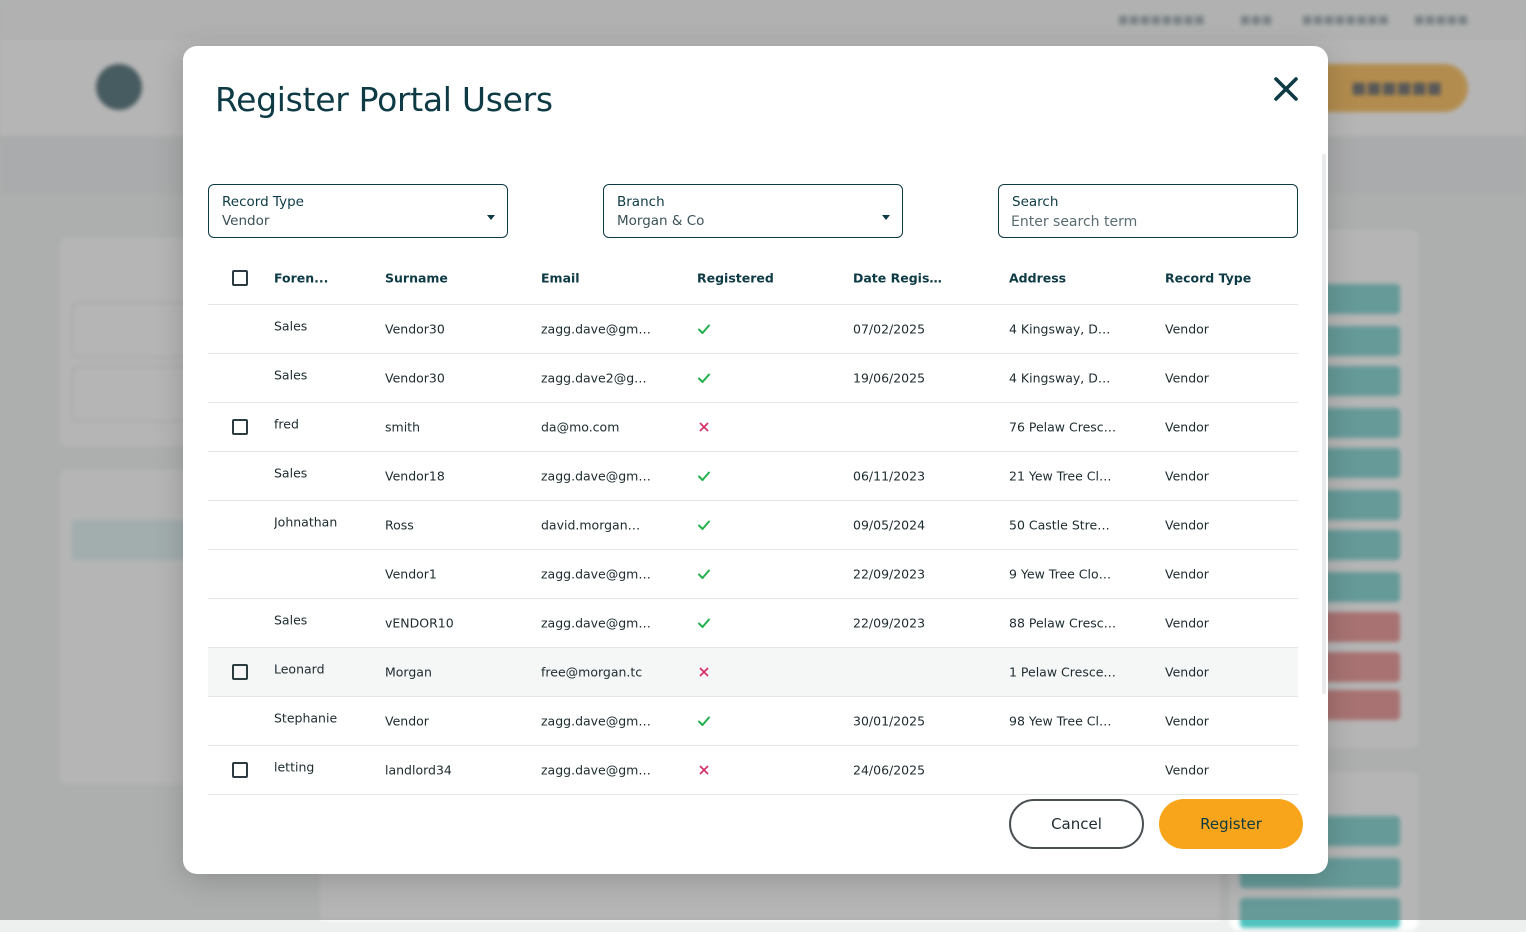 The width and height of the screenshot is (1526, 932). I want to click on header-email: Email, so click(596, 278).